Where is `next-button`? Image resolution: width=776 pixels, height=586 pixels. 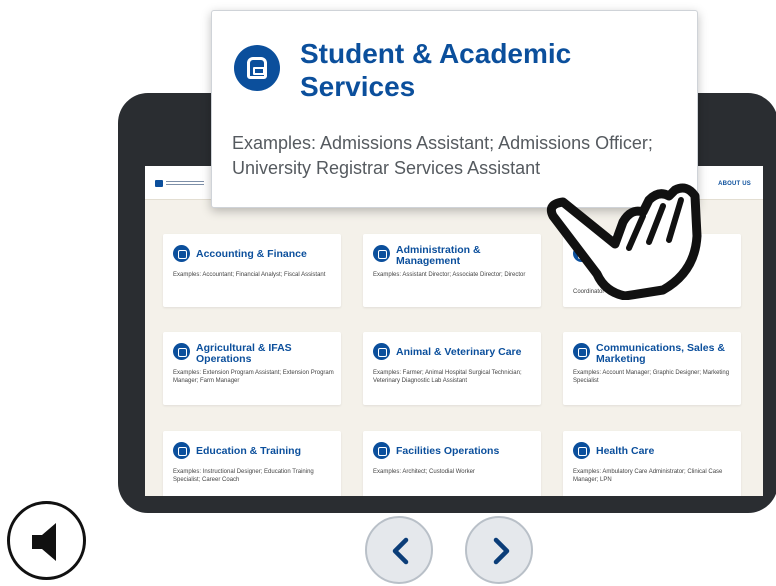
next-button is located at coordinates (499, 550).